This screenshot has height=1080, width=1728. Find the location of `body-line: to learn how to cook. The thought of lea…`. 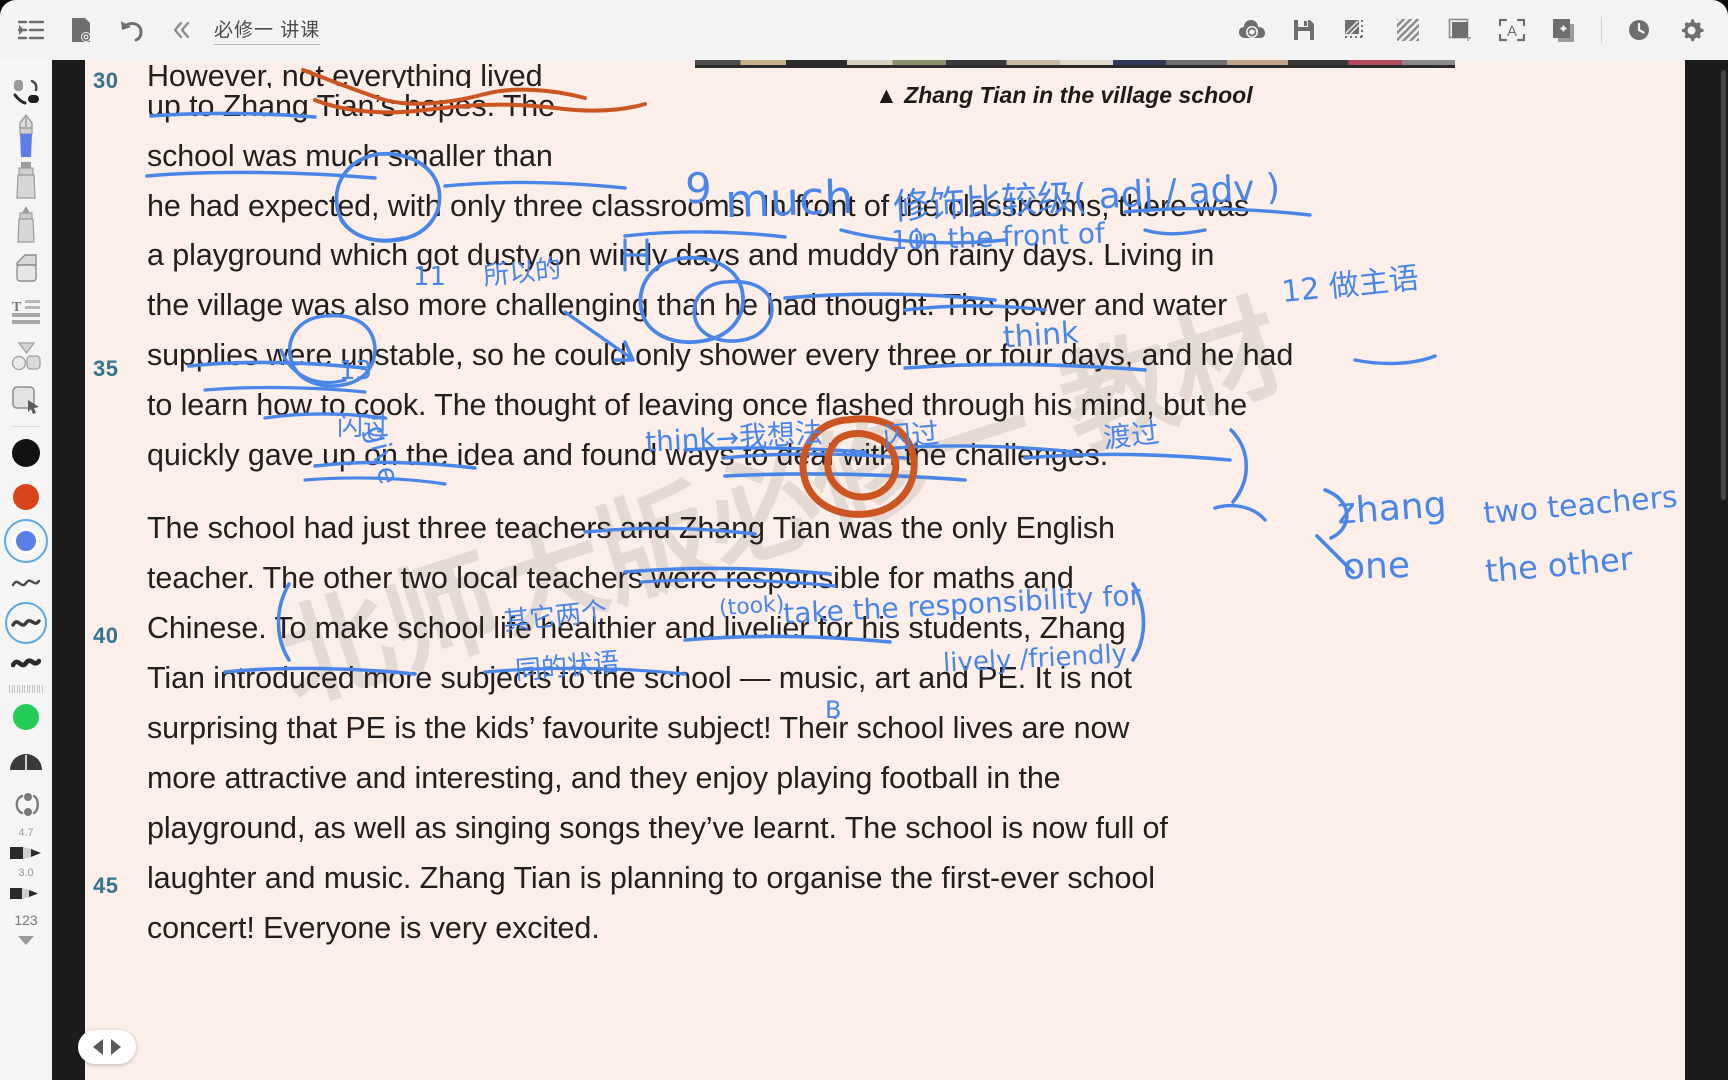

body-line: to learn how to cook. The thought of lea… is located at coordinates (697, 405).